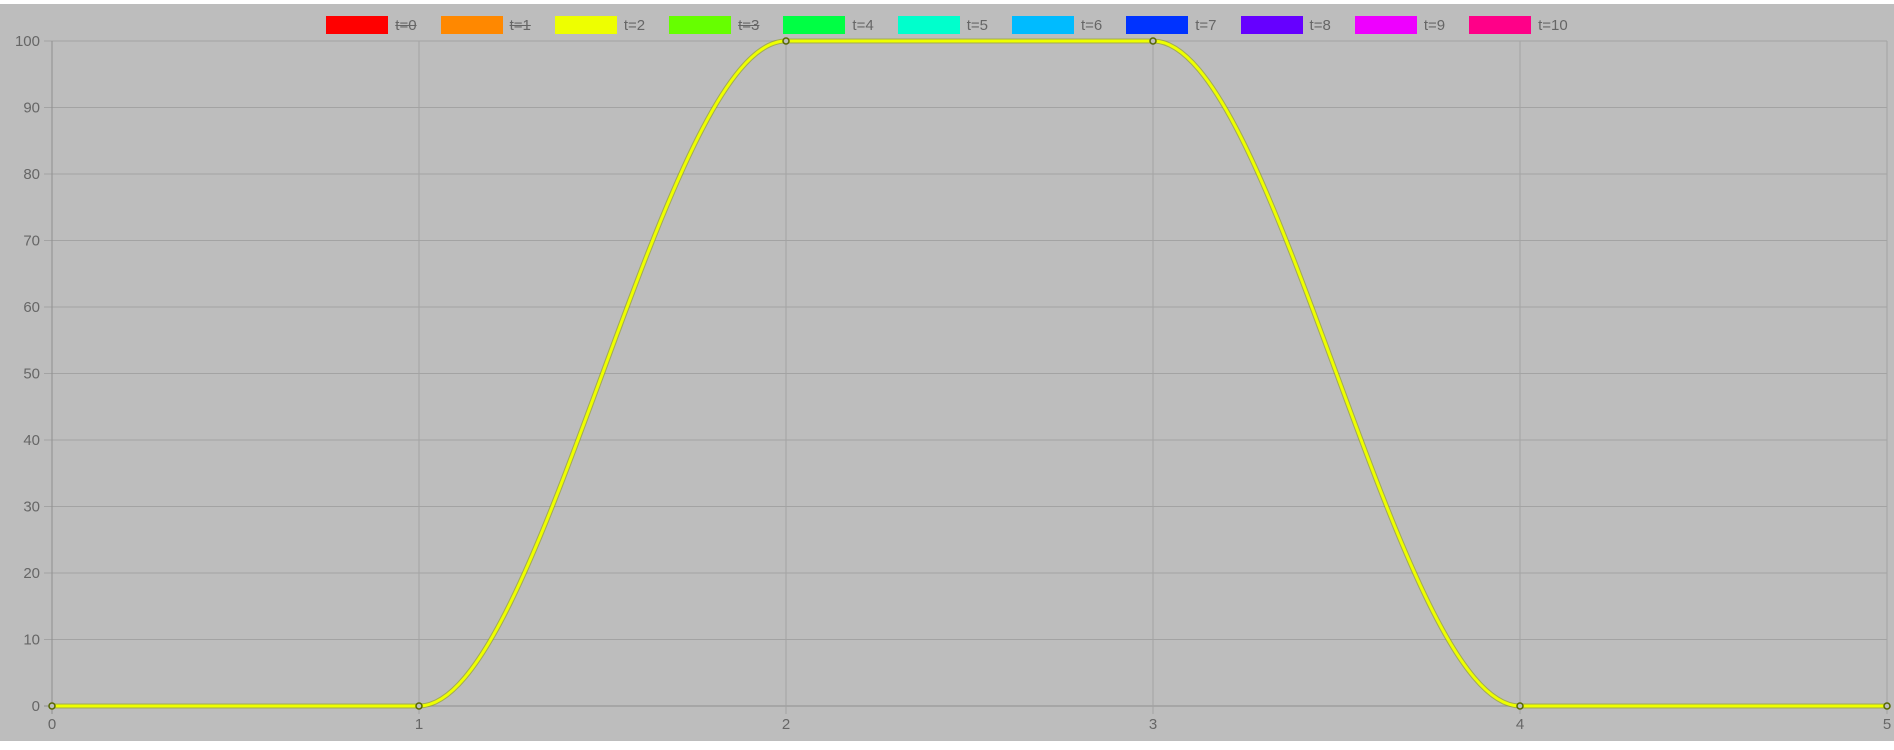 The height and width of the screenshot is (750, 1894). Describe the element at coordinates (31, 640) in the screenshot. I see `y-tick-label: 10` at that location.